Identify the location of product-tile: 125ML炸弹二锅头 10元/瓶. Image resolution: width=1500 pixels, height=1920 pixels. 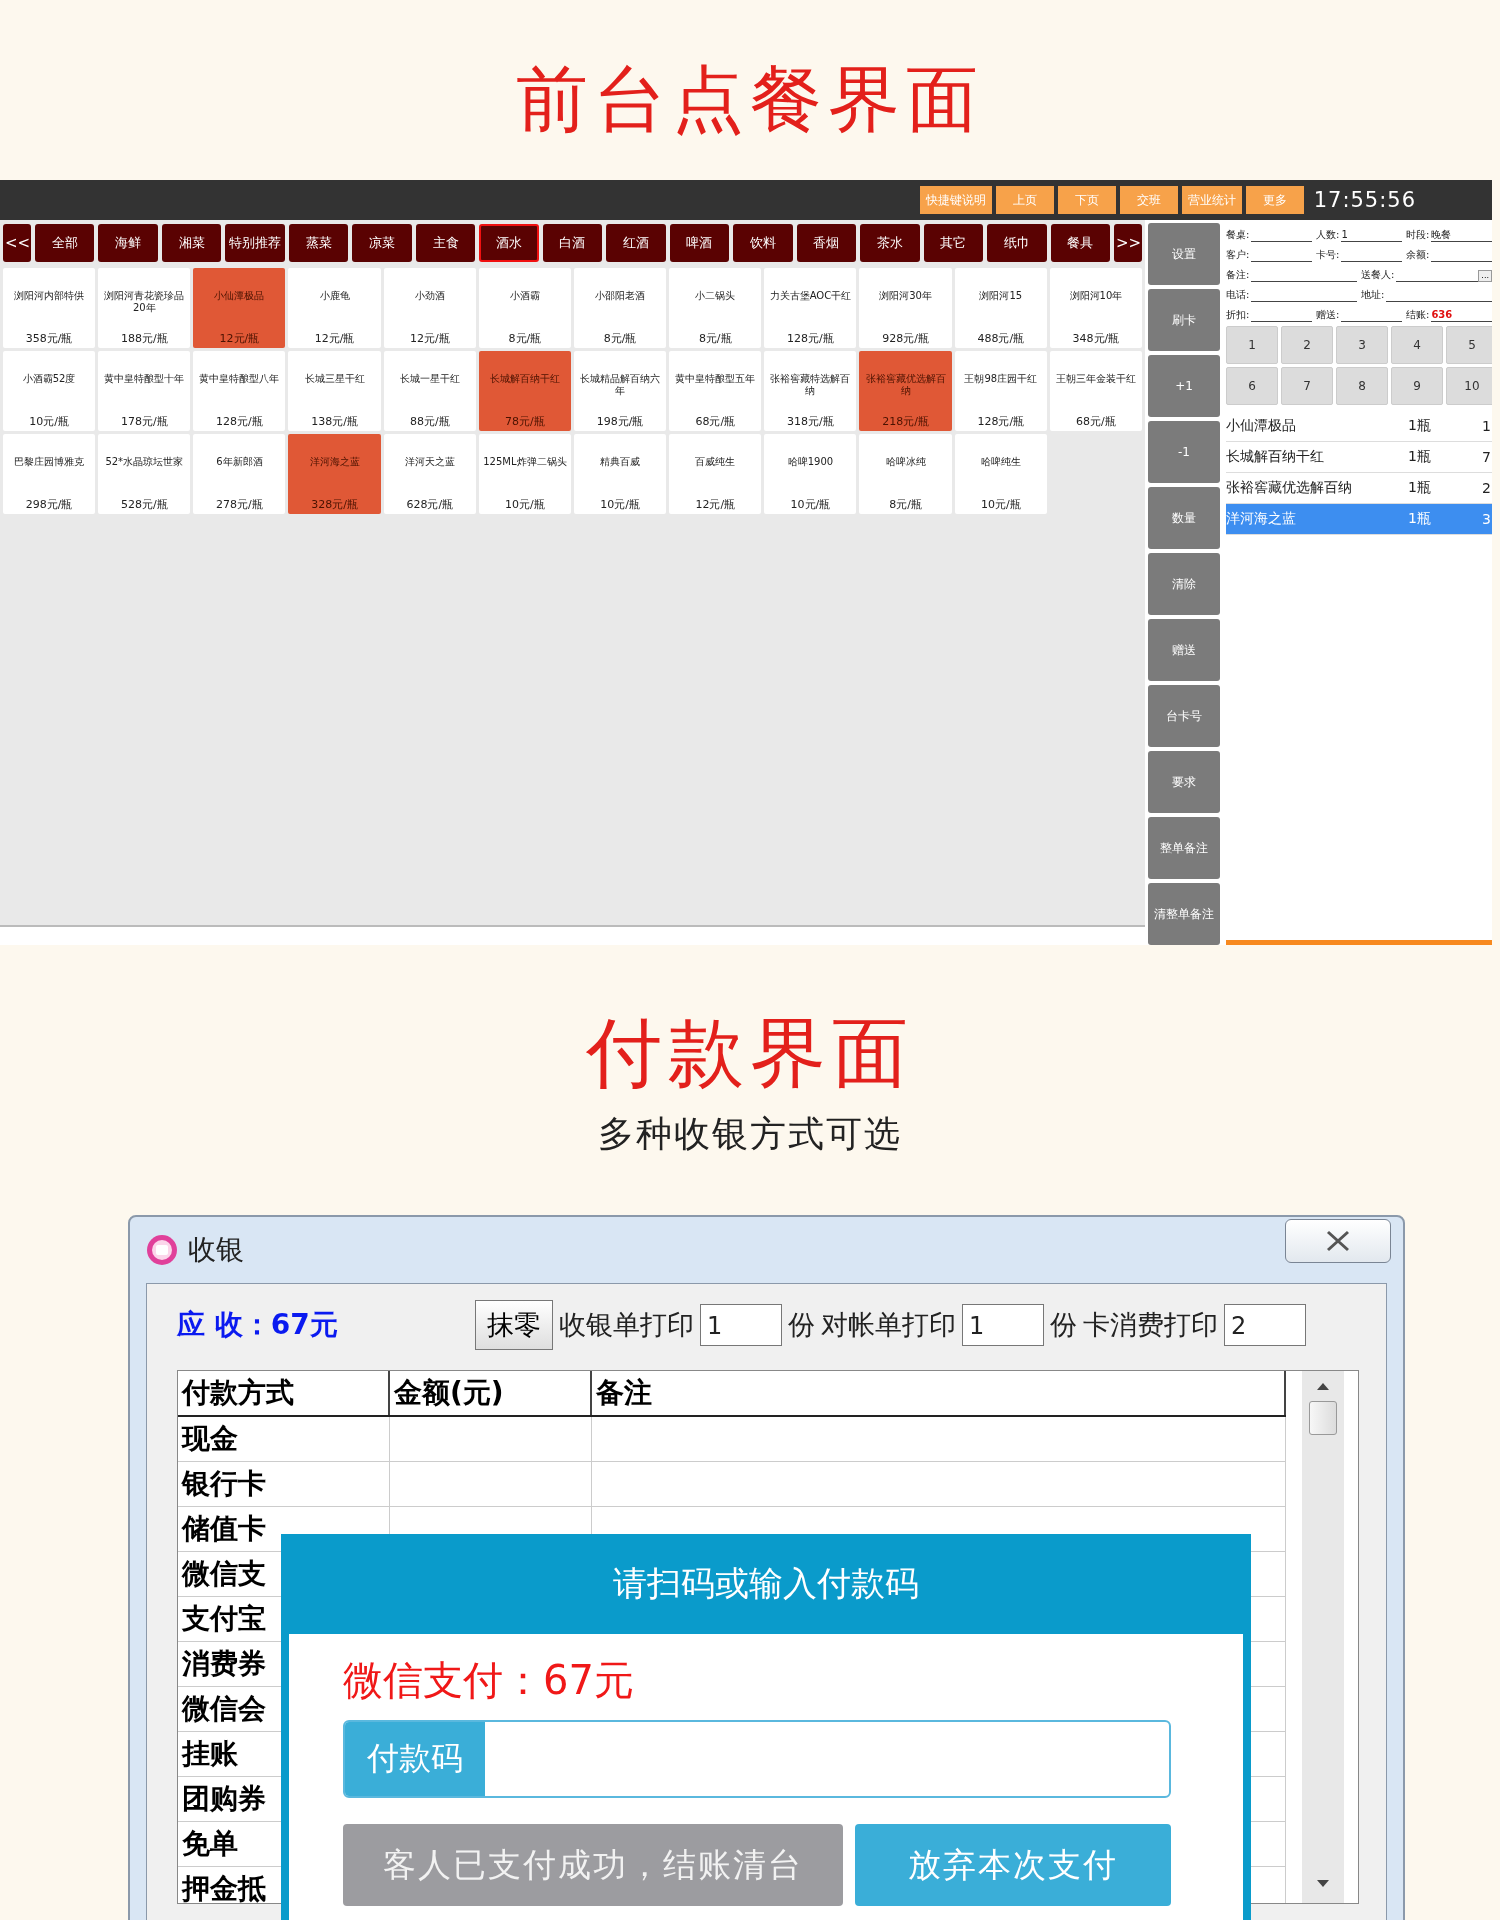
(524, 474).